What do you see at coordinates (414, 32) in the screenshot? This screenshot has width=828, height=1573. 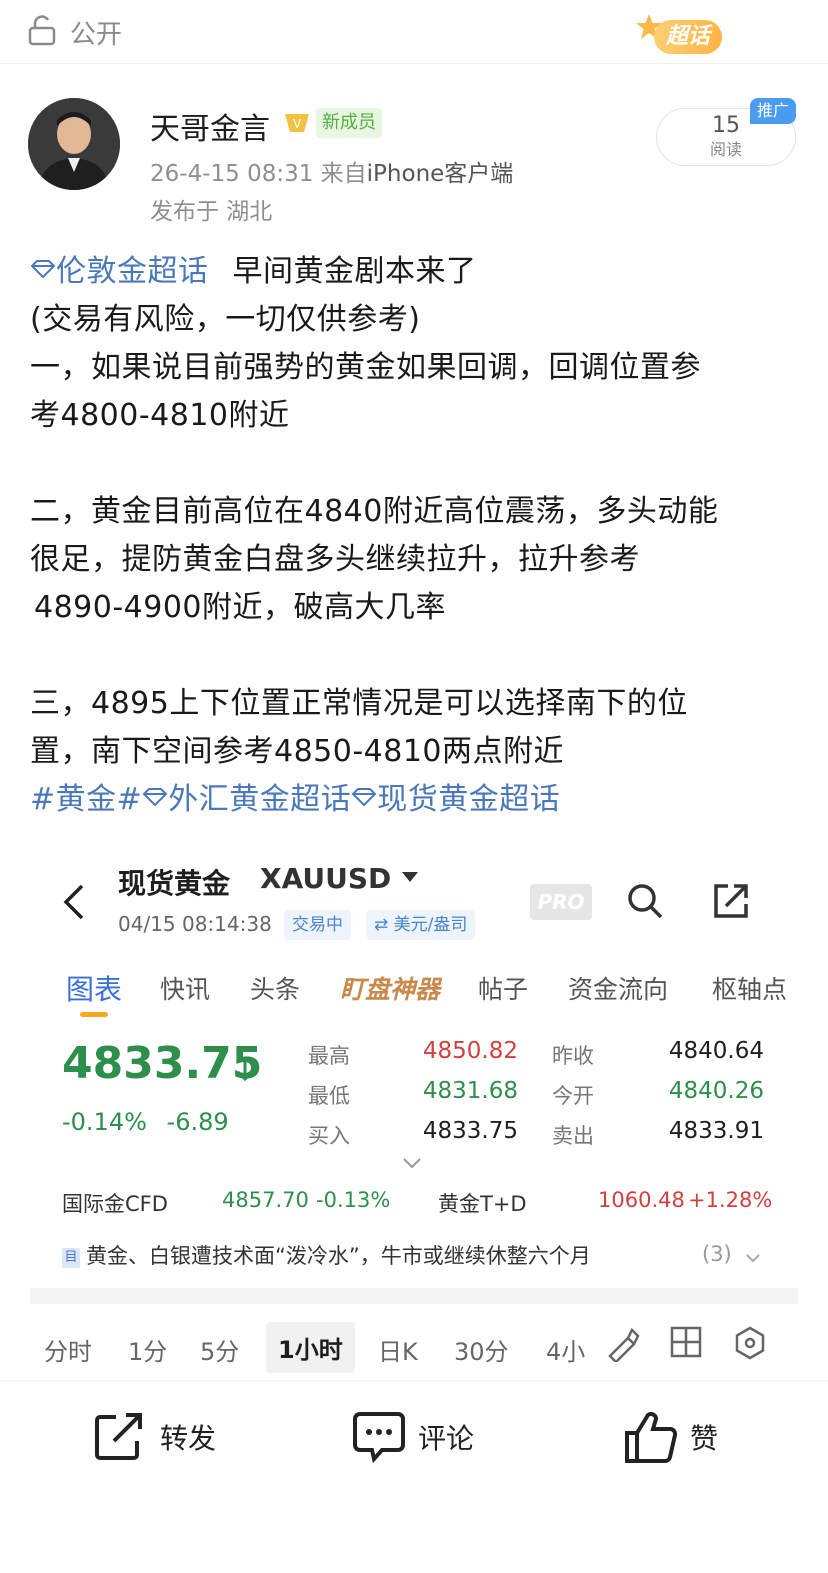 I see `top-bar: 公开 超话` at bounding box center [414, 32].